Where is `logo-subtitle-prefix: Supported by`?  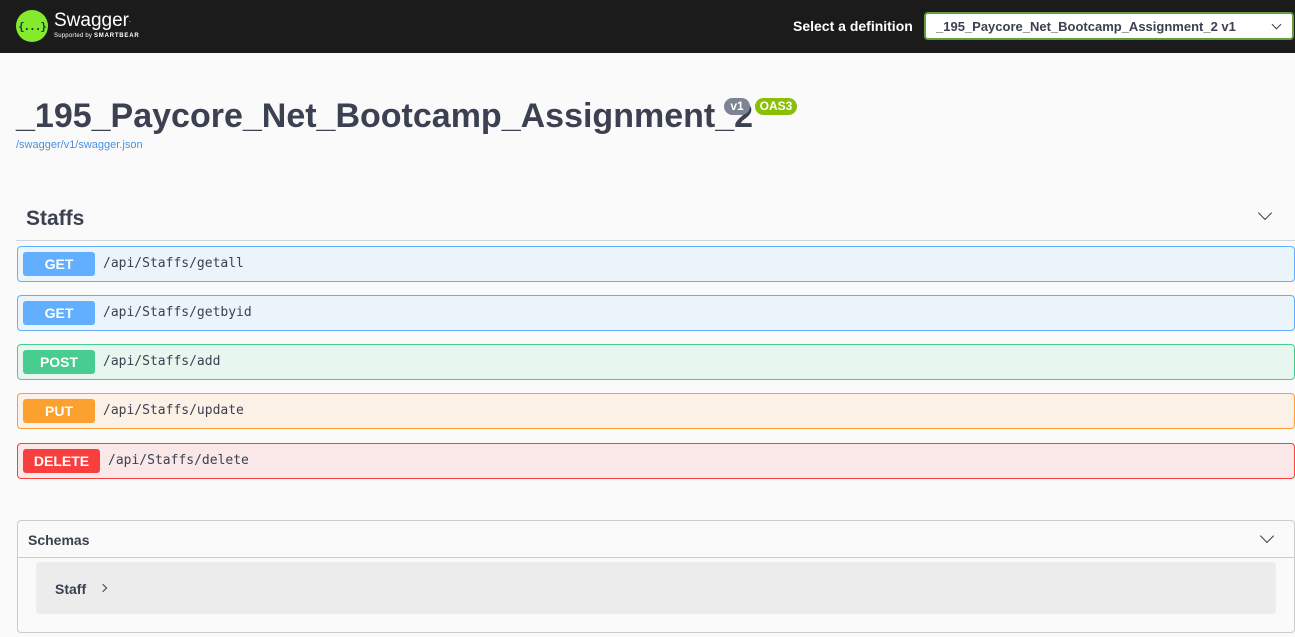
logo-subtitle-prefix: Supported by is located at coordinates (74, 36).